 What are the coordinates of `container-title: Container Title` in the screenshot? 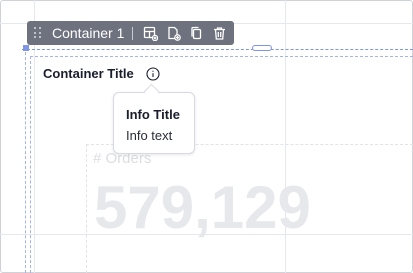 It's located at (88, 73).